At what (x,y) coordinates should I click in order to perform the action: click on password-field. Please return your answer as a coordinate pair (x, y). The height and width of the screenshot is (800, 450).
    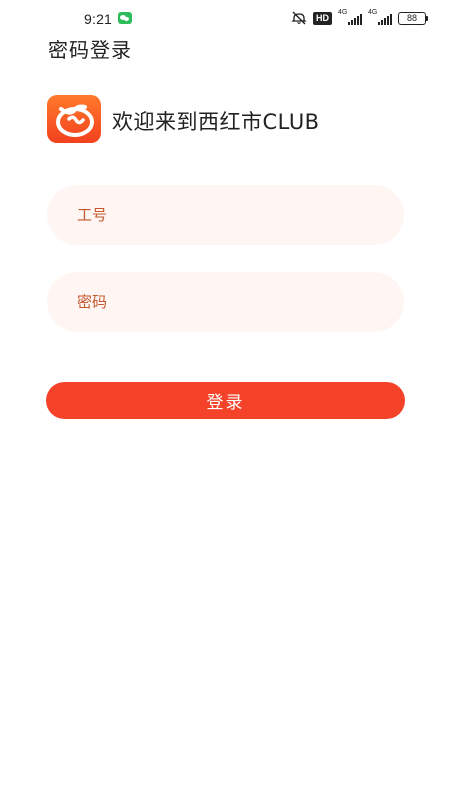
    Looking at the image, I should click on (225, 302).